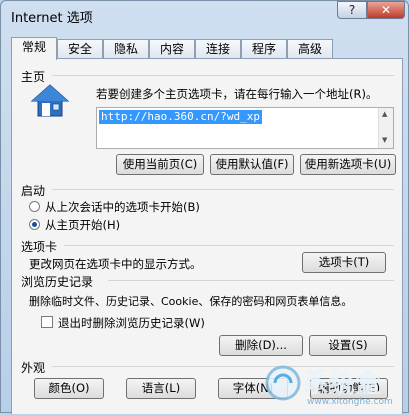 The height and width of the screenshot is (416, 409). I want to click on window-title: Internet 选项, so click(52, 18).